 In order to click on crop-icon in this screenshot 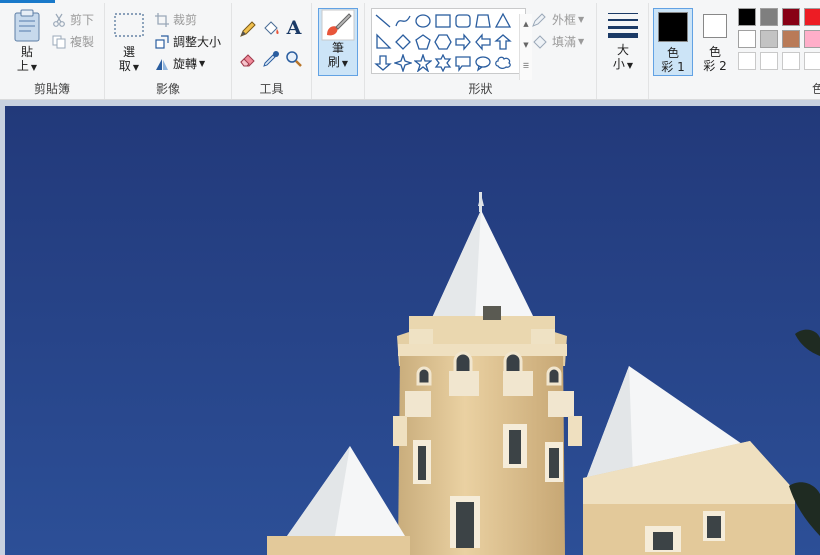, I will do `click(162, 19)`.